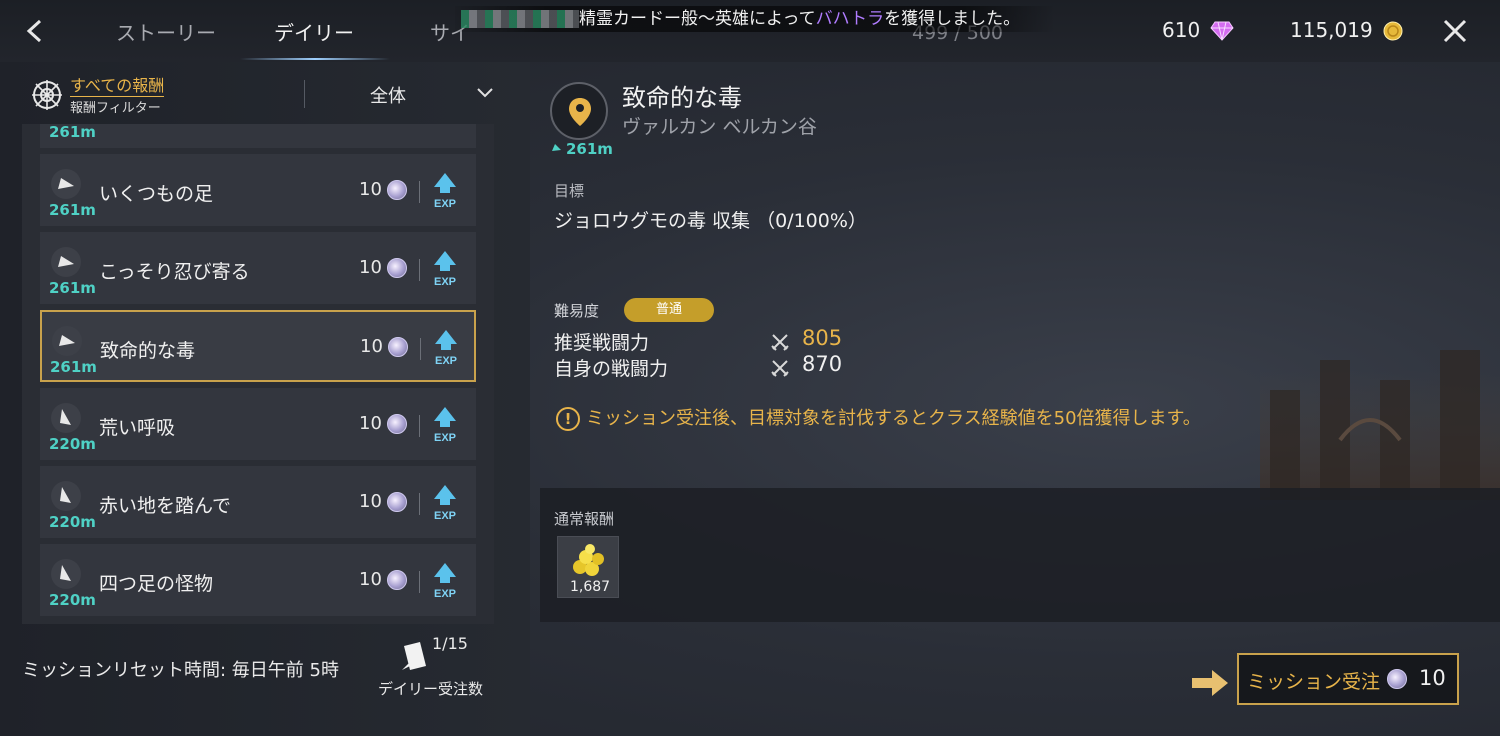  I want to click on detail-distance: 261m, so click(589, 149).